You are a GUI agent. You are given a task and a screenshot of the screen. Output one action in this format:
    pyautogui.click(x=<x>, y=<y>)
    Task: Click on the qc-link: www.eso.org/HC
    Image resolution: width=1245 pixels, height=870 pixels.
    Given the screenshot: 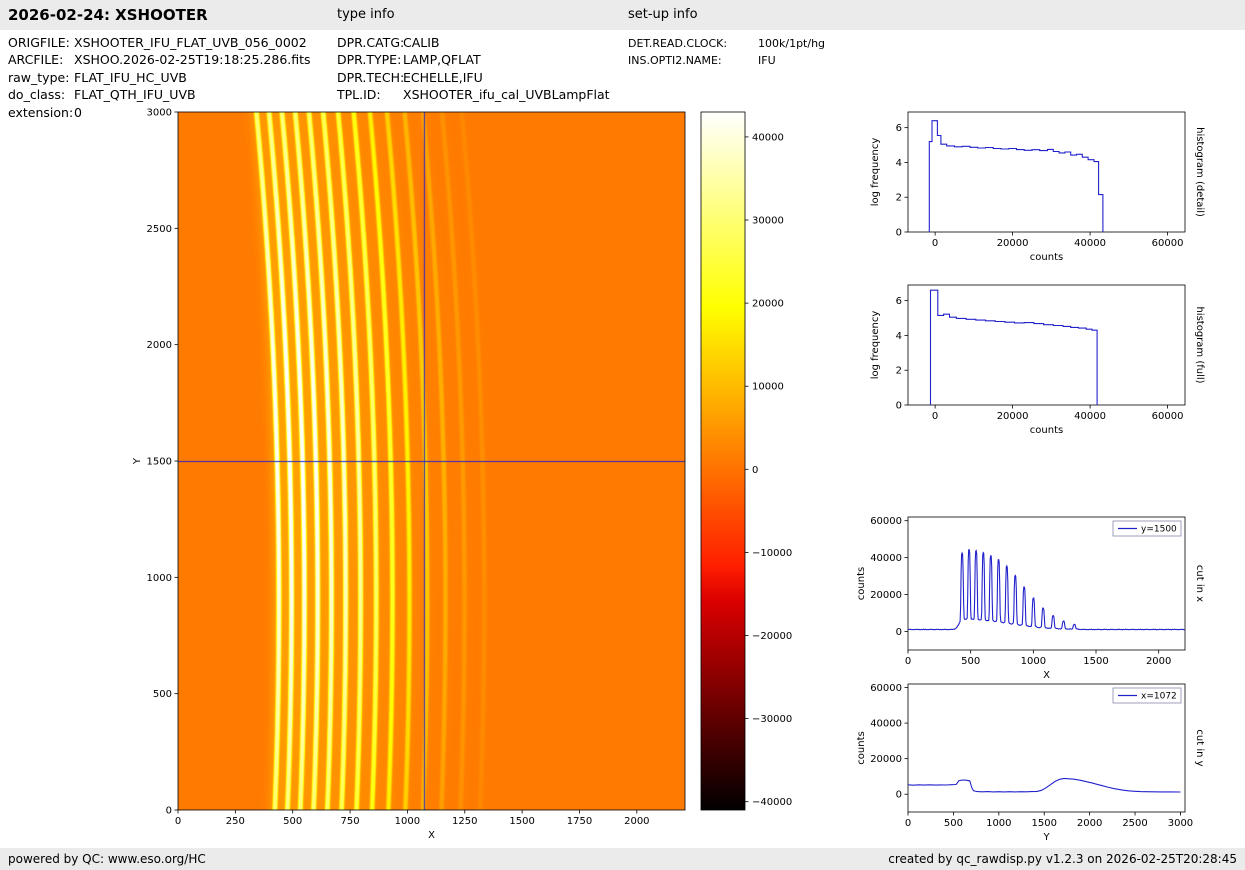 What is the action you would take?
    pyautogui.click(x=157, y=859)
    